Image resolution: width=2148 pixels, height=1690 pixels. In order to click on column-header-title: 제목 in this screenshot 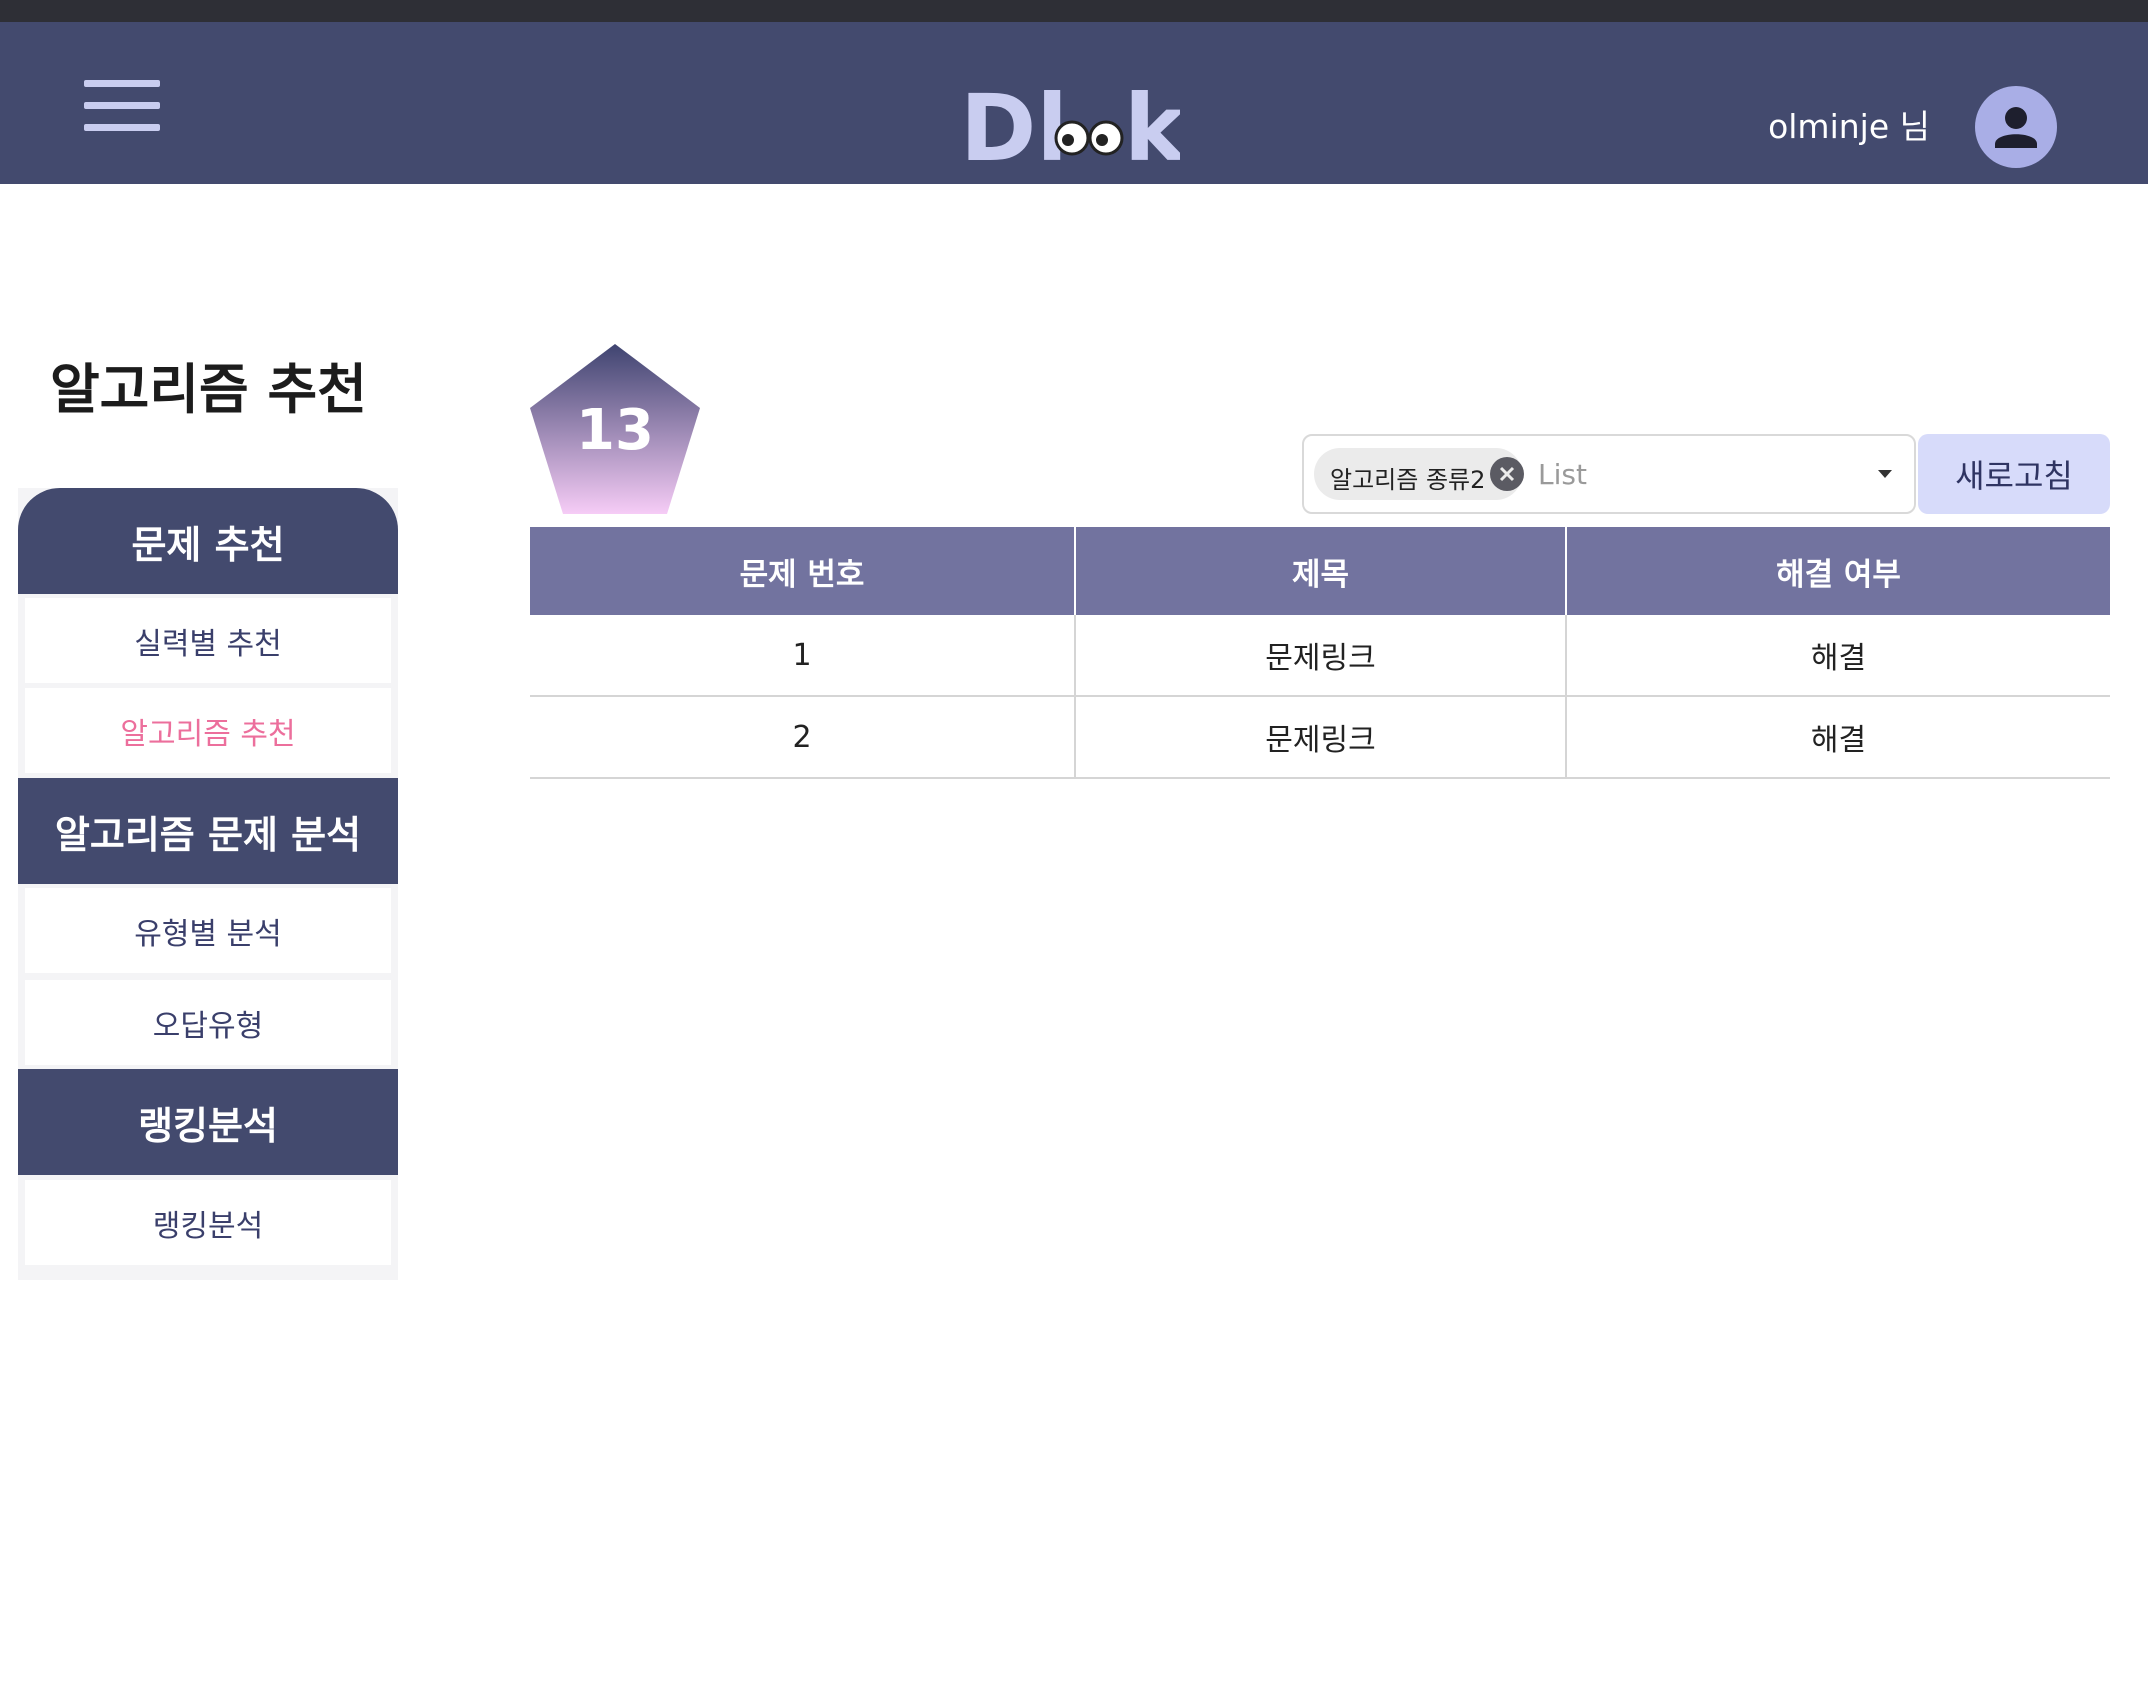, I will do `click(1319, 571)`.